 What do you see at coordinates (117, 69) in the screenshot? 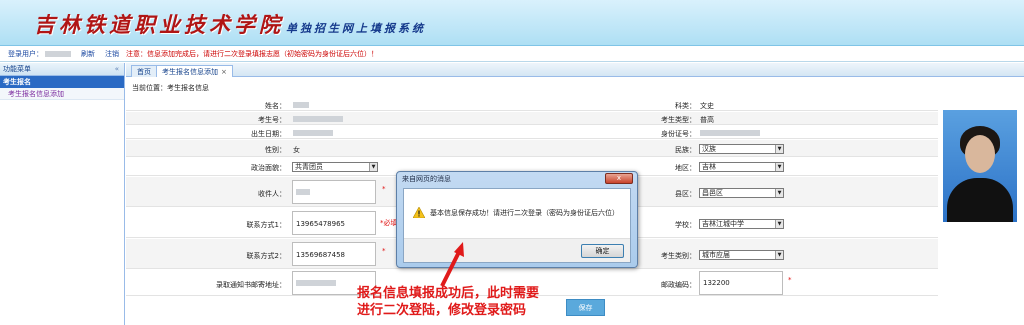
I see `double-chevron-left-icon: «` at bounding box center [117, 69].